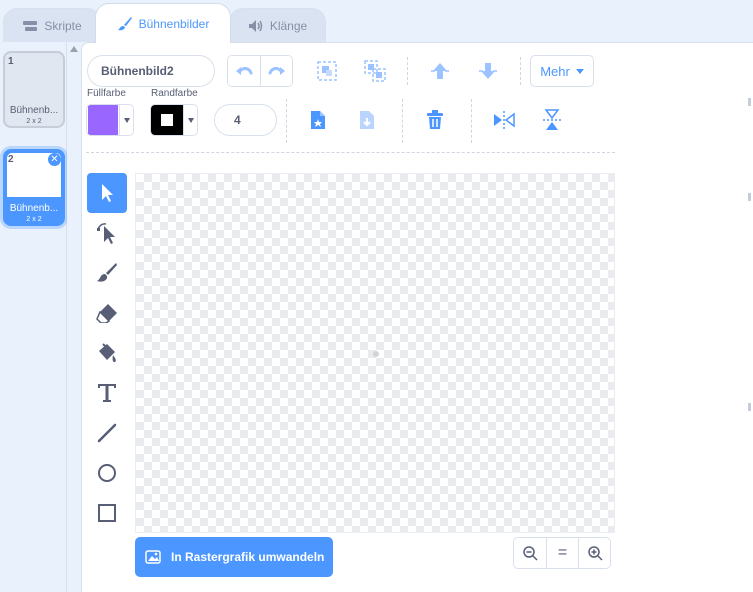 The height and width of the screenshot is (592, 753). I want to click on more-dropdown-button: Mehr, so click(562, 71).